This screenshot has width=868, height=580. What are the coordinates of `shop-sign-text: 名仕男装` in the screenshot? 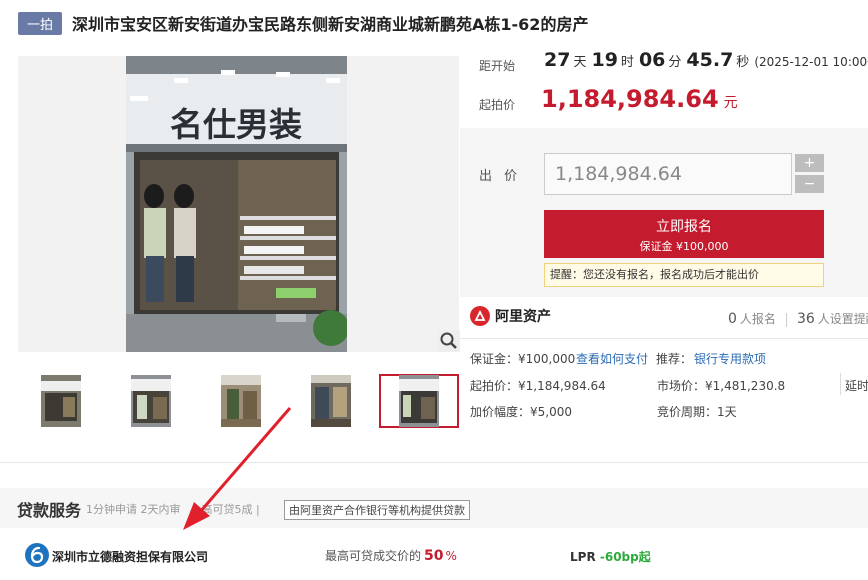 It's located at (236, 124).